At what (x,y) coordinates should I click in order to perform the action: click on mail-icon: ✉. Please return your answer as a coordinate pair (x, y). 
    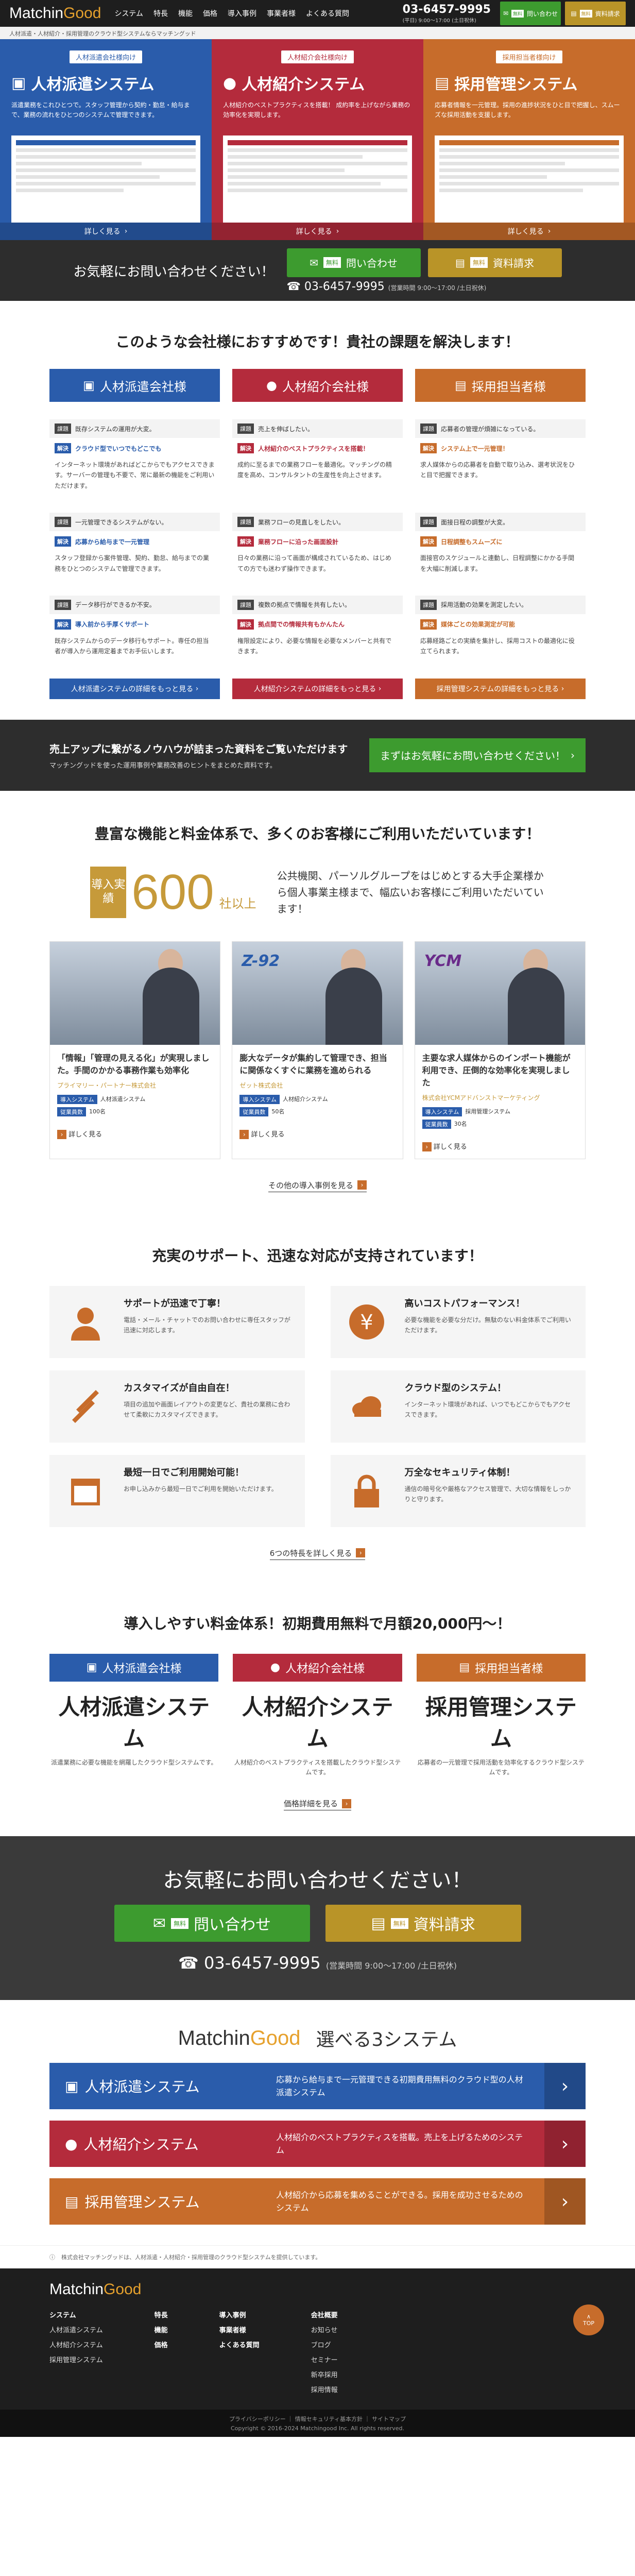
    Looking at the image, I should click on (314, 262).